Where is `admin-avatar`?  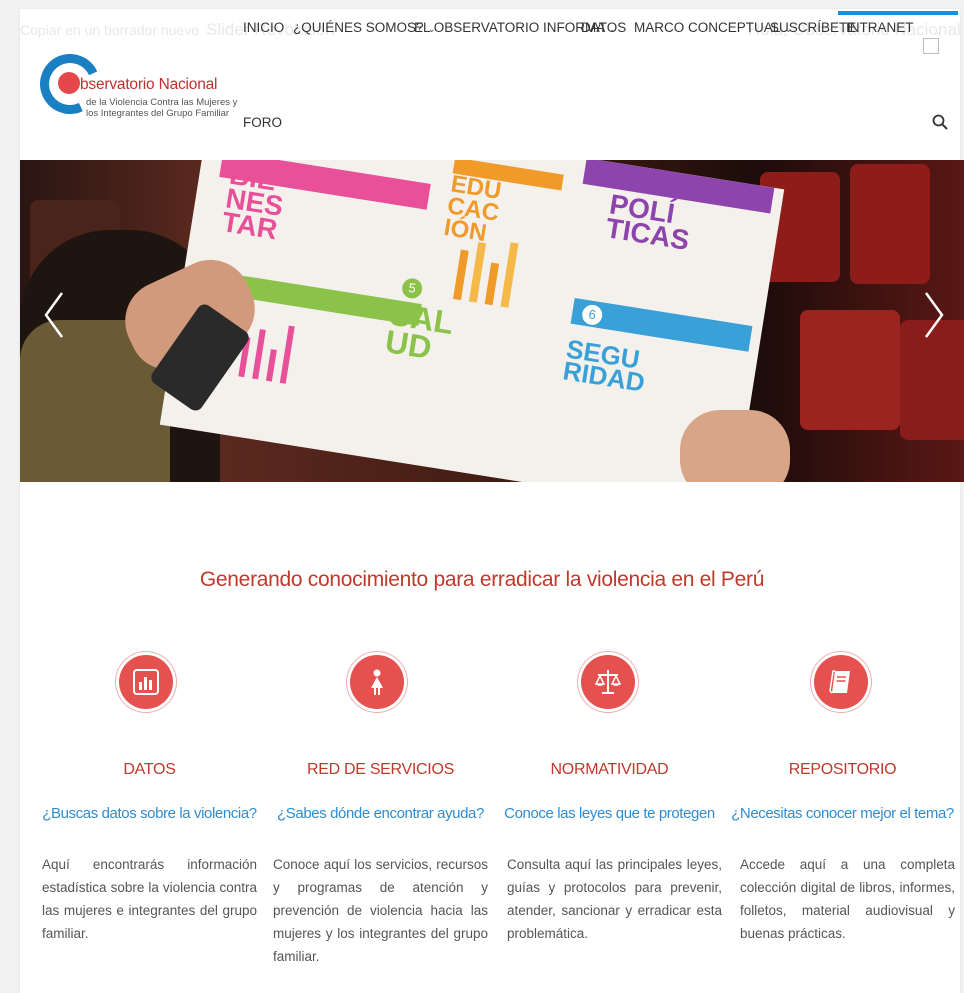
admin-avatar is located at coordinates (931, 46).